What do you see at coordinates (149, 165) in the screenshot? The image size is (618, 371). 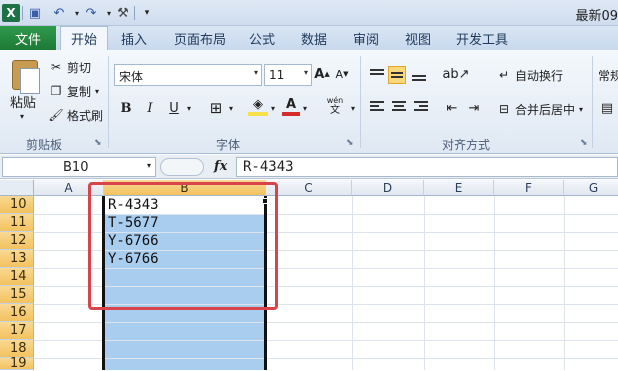 I see `name-box-dropdown-icon: ▾` at bounding box center [149, 165].